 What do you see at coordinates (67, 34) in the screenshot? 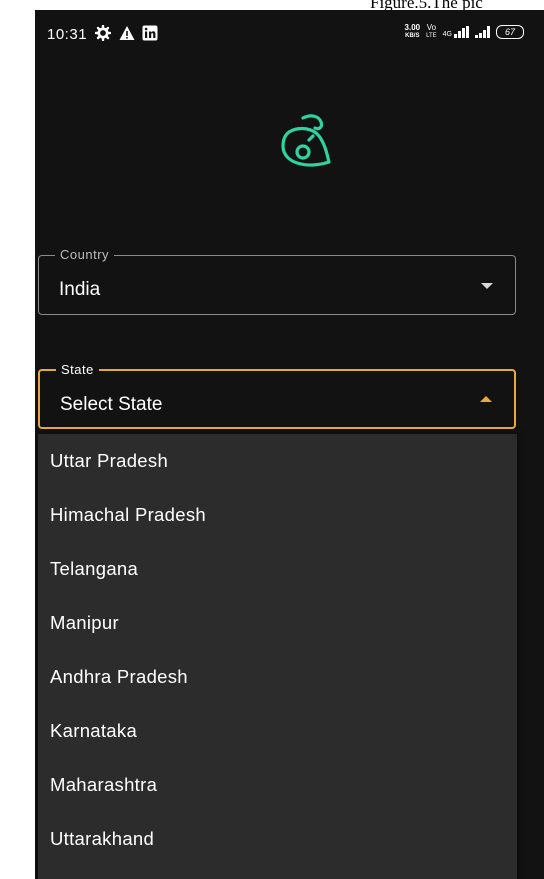
I see `status-time: 10:31` at bounding box center [67, 34].